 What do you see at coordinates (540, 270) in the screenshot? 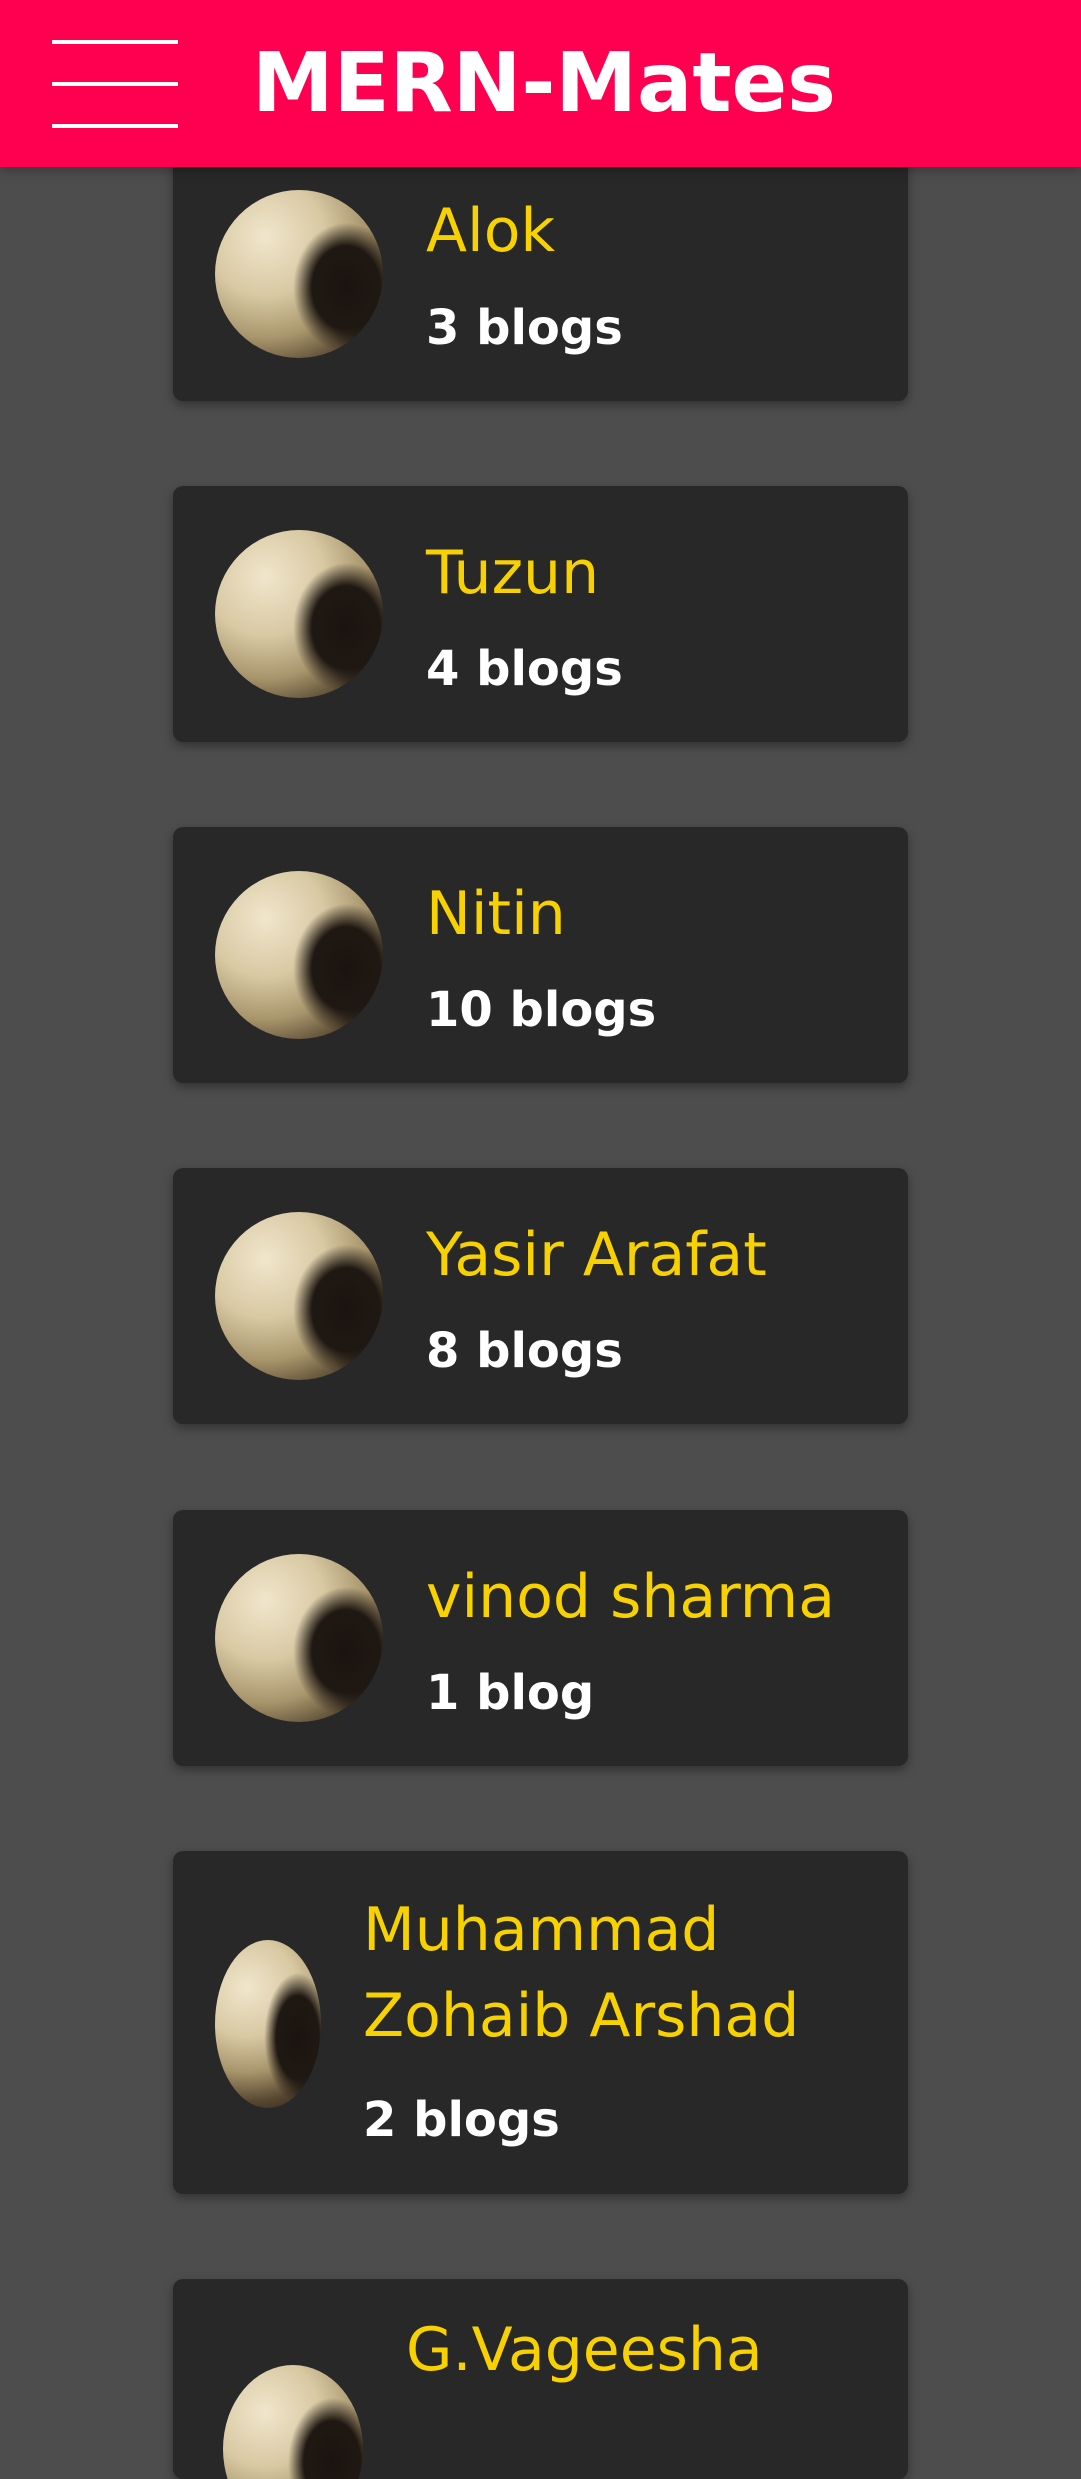
I see `user-card: Alok 3 blogs` at bounding box center [540, 270].